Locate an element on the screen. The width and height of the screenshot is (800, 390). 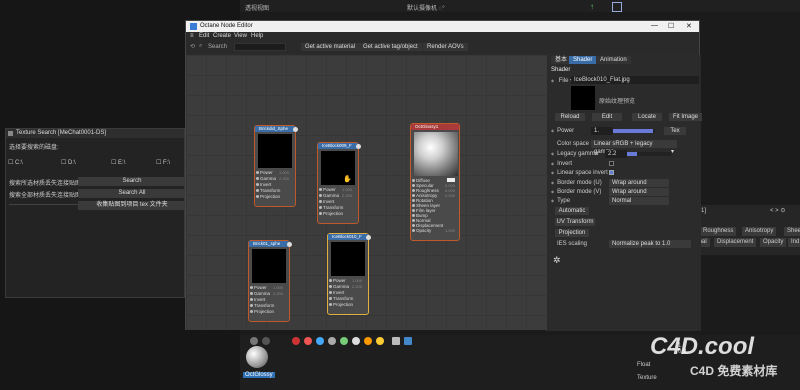
material-blue-icon is located at coordinates (320, 341).